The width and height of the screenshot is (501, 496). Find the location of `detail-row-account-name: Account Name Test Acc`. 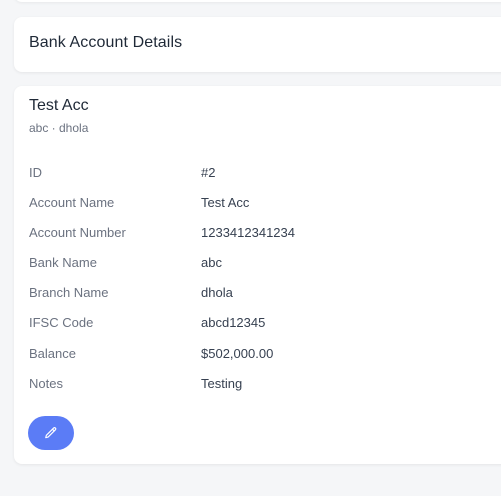

detail-row-account-name: Account Name Test Acc is located at coordinates (259, 209).